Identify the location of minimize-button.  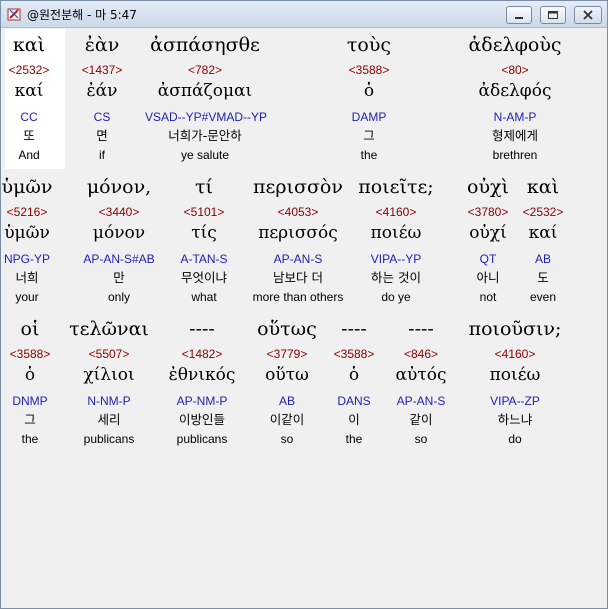
(519, 15).